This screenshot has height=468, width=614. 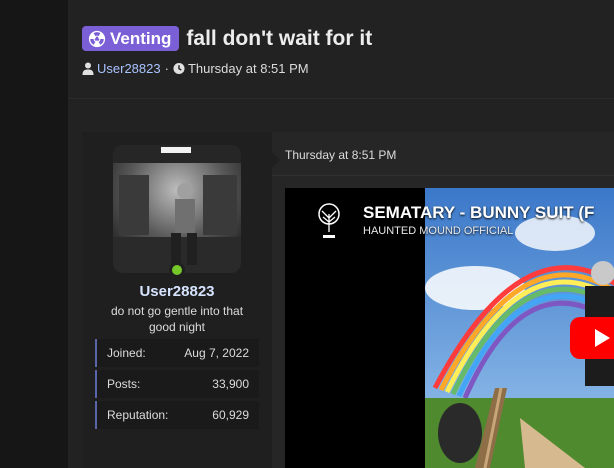 I want to click on thread-author-link: User28823, so click(x=129, y=68).